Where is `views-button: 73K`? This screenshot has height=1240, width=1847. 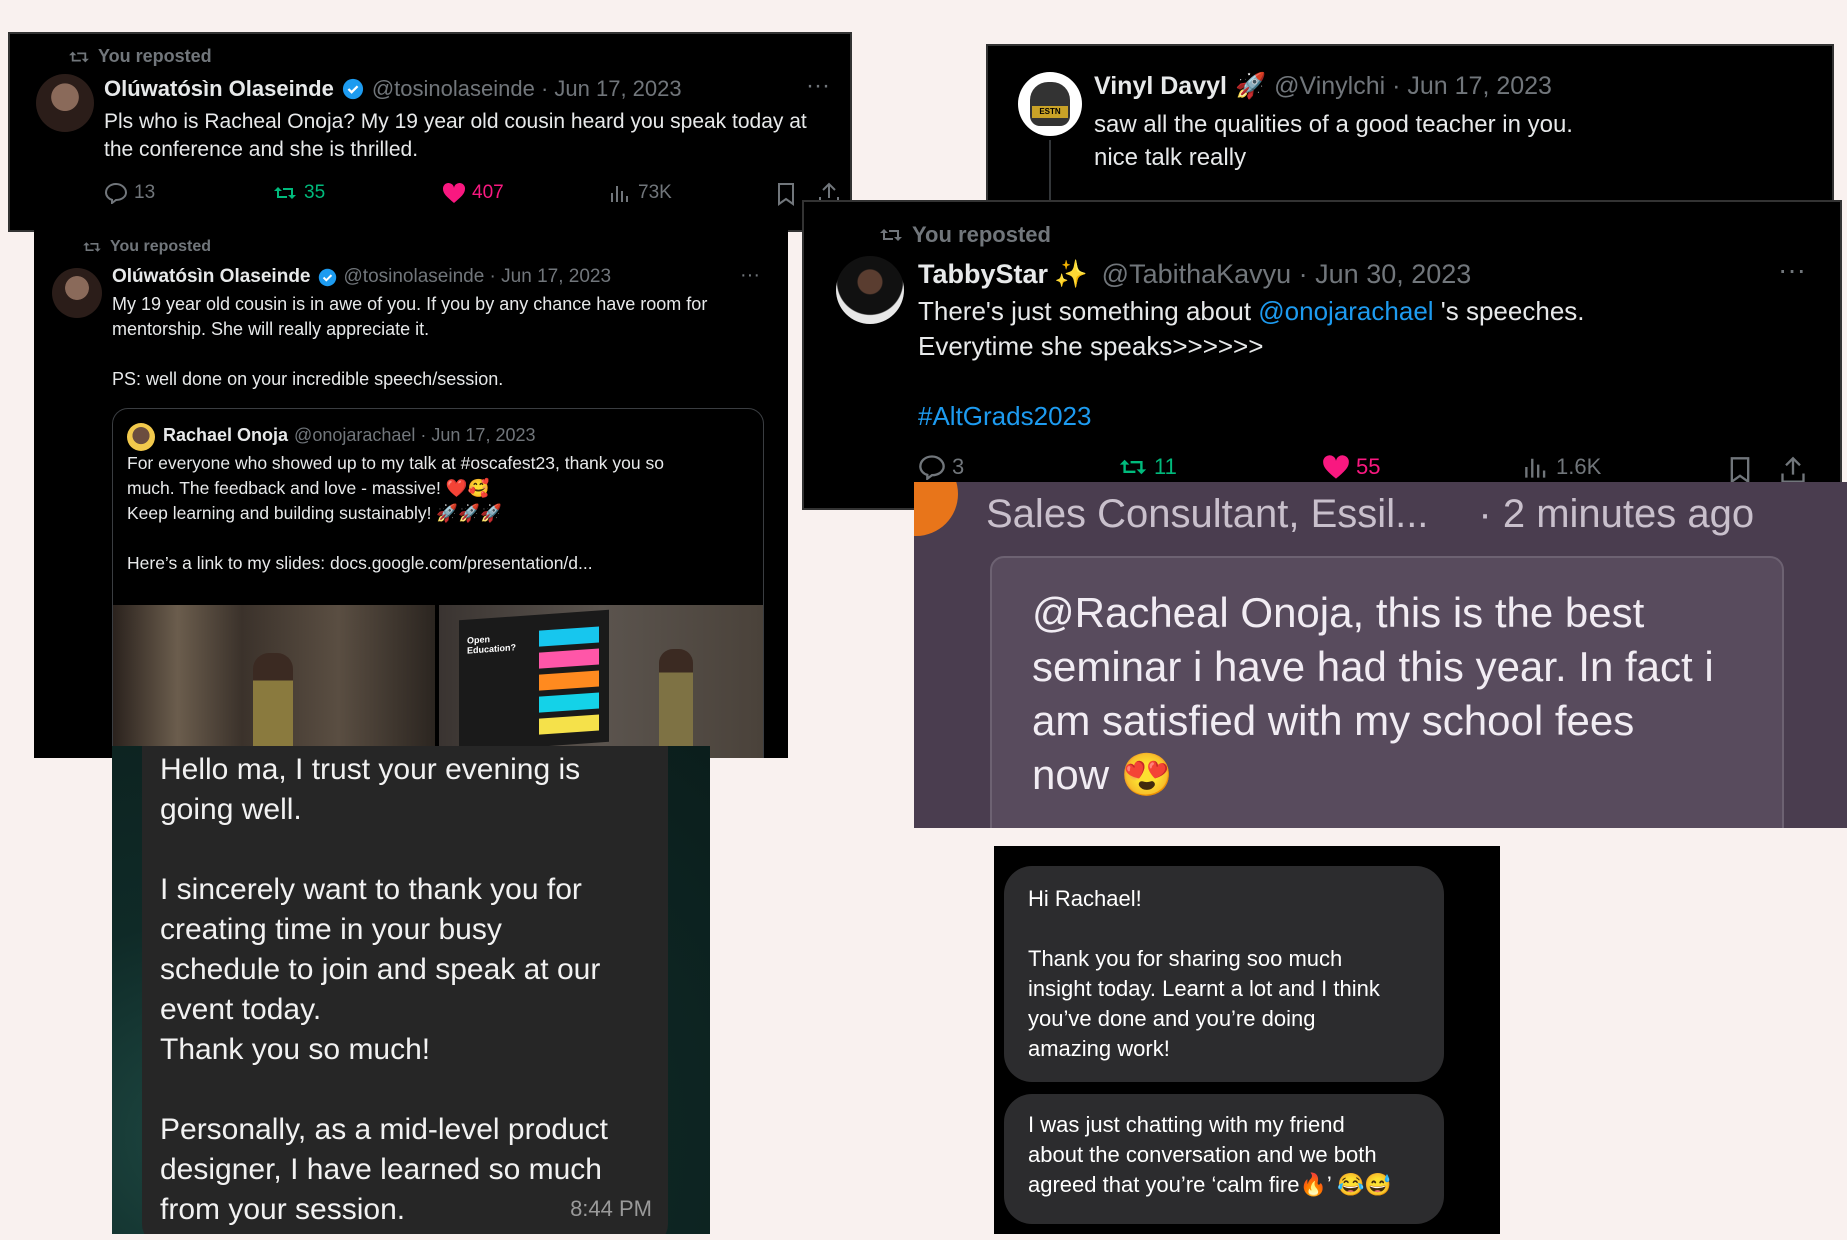
views-button: 73K is located at coordinates (641, 193).